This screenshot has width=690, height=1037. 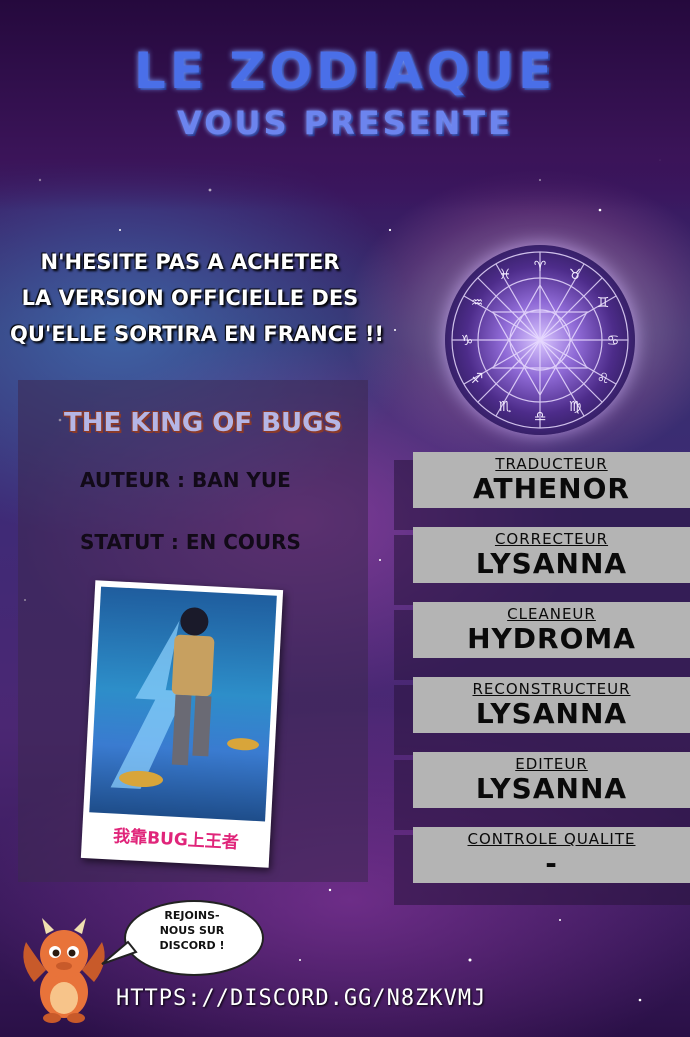 What do you see at coordinates (551, 863) in the screenshot?
I see `credit-name: -` at bounding box center [551, 863].